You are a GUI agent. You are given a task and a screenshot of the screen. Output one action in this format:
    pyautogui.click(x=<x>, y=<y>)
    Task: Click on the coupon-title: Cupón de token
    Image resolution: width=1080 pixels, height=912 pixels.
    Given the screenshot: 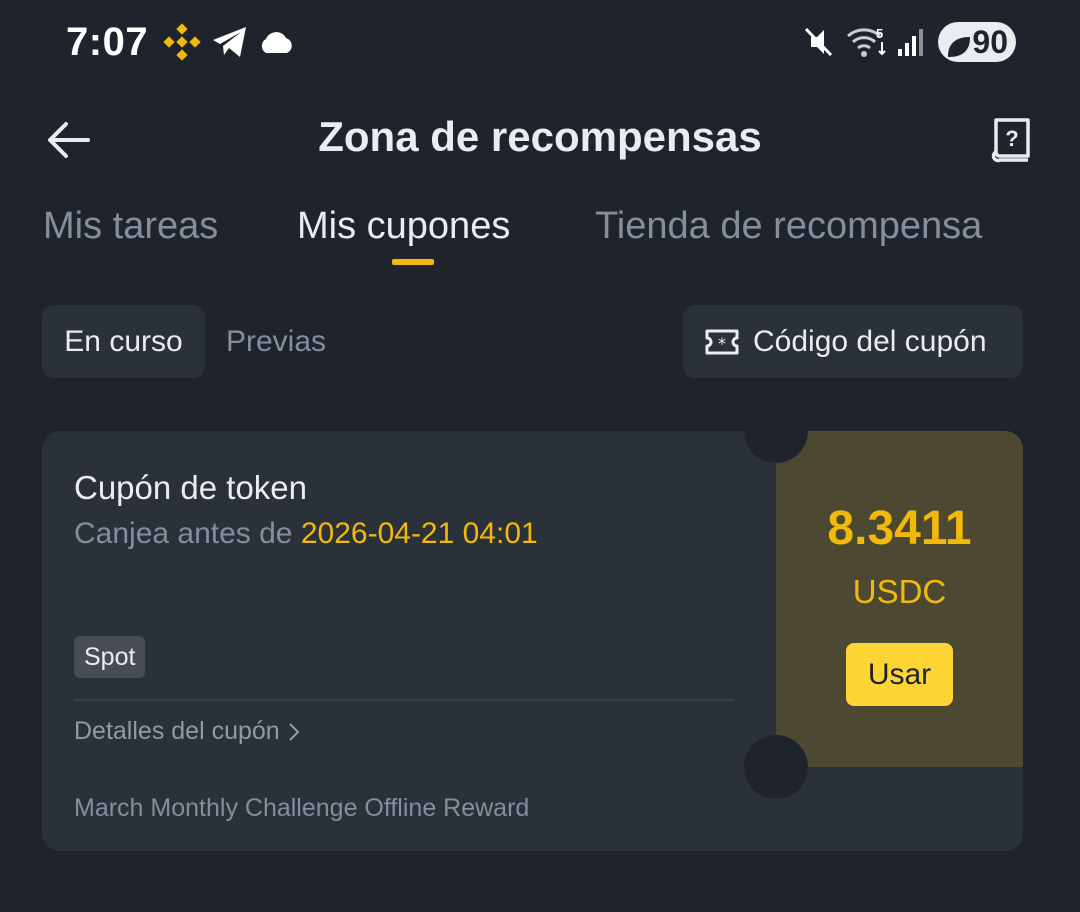 What is the action you would take?
    pyautogui.click(x=191, y=487)
    